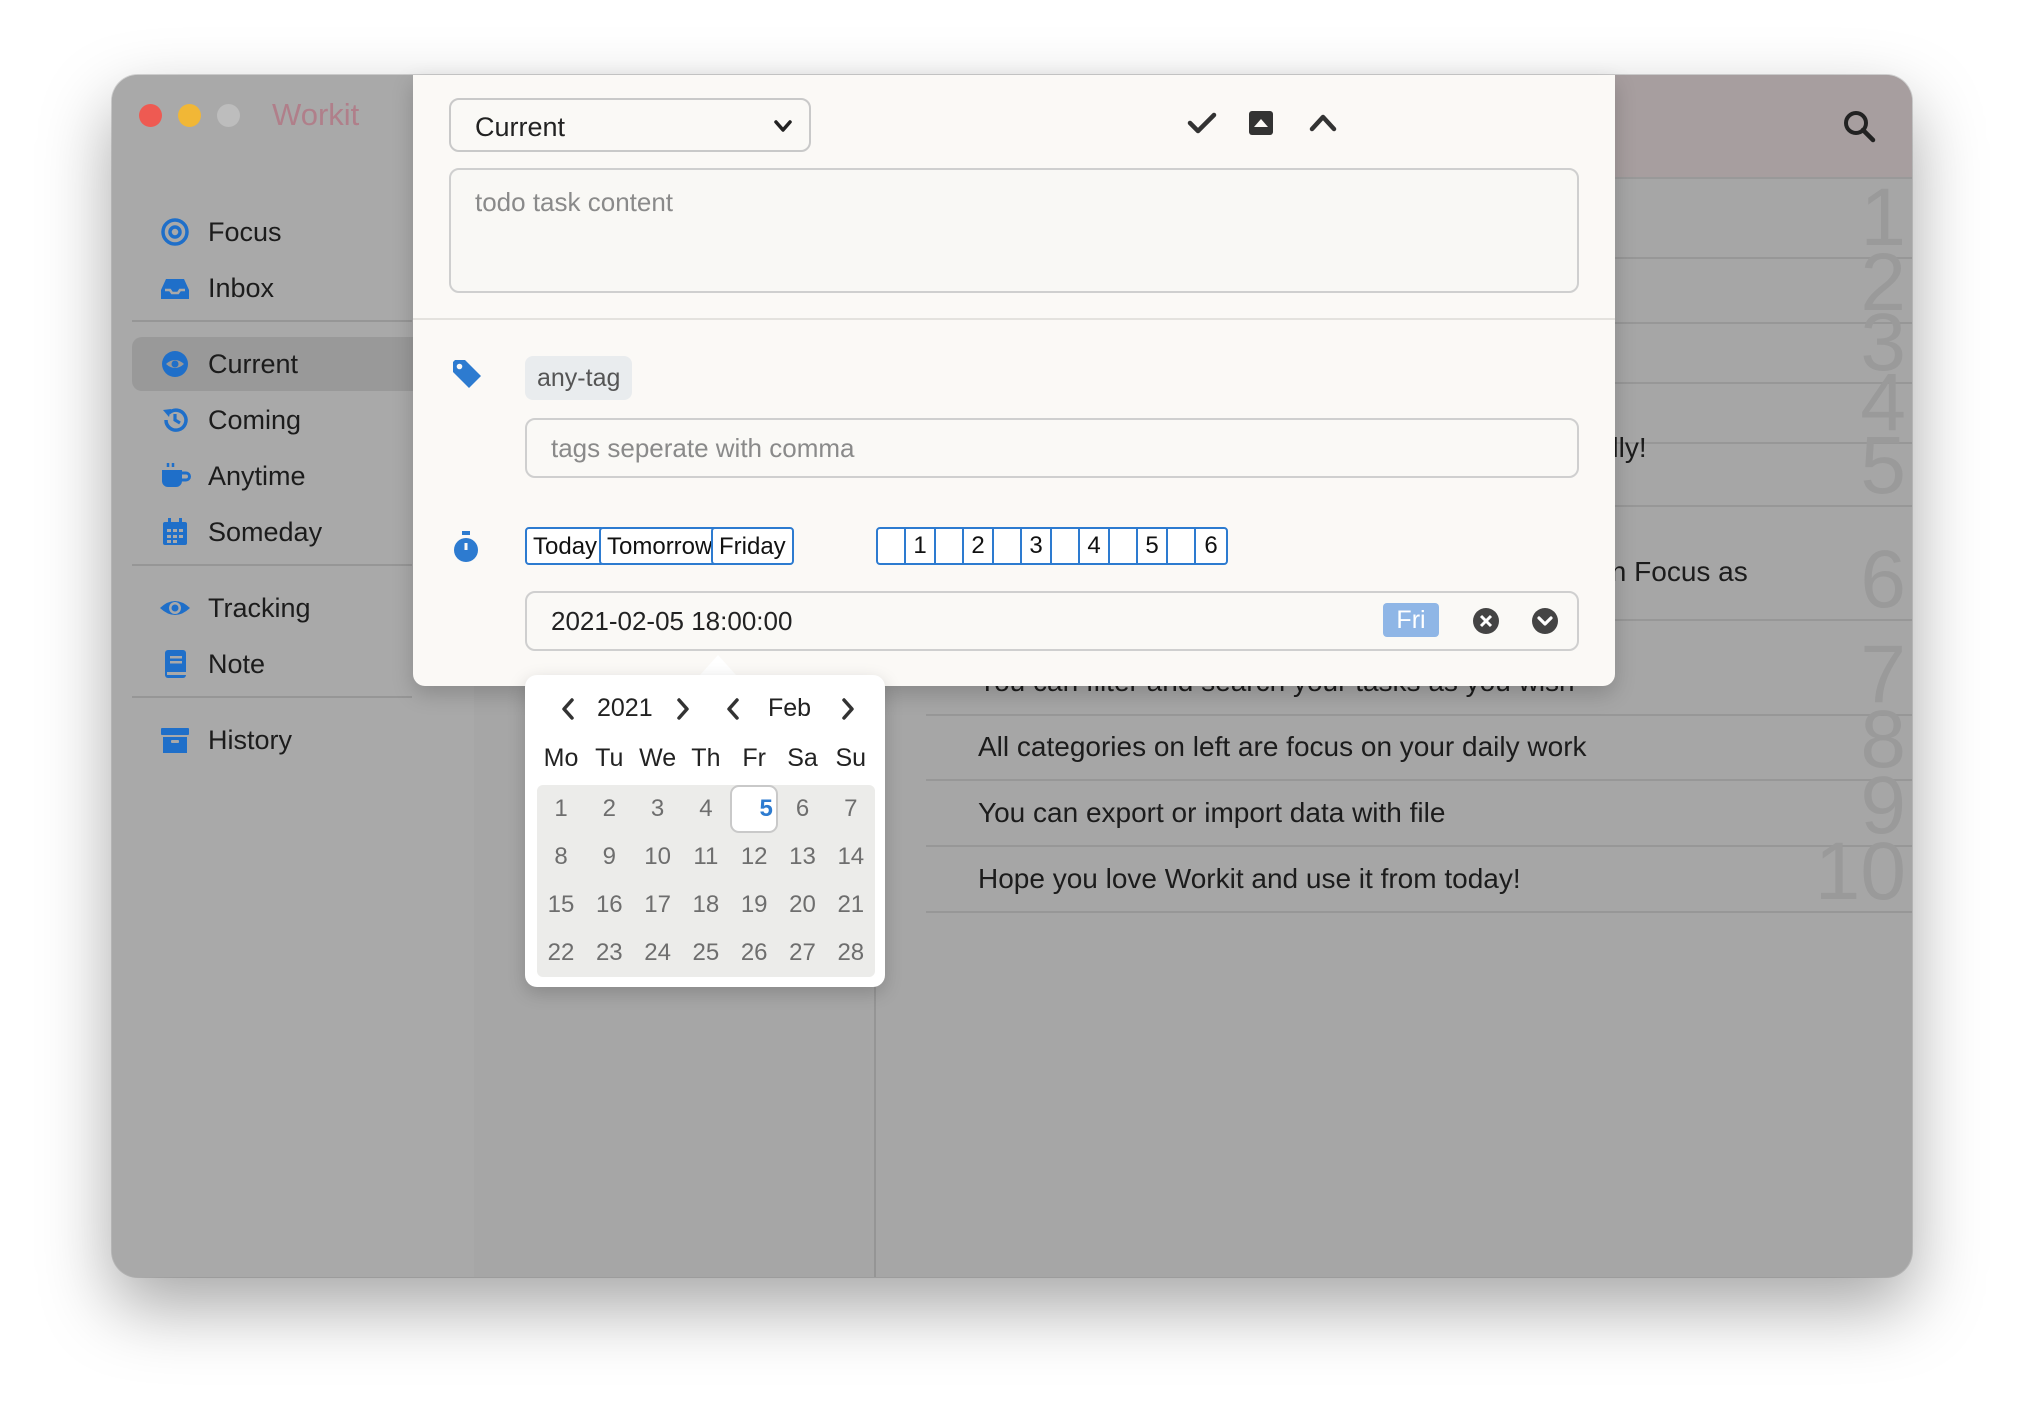 The width and height of the screenshot is (2024, 1424). Describe the element at coordinates (265, 531) in the screenshot. I see `sidebar-item-label: Someday` at that location.